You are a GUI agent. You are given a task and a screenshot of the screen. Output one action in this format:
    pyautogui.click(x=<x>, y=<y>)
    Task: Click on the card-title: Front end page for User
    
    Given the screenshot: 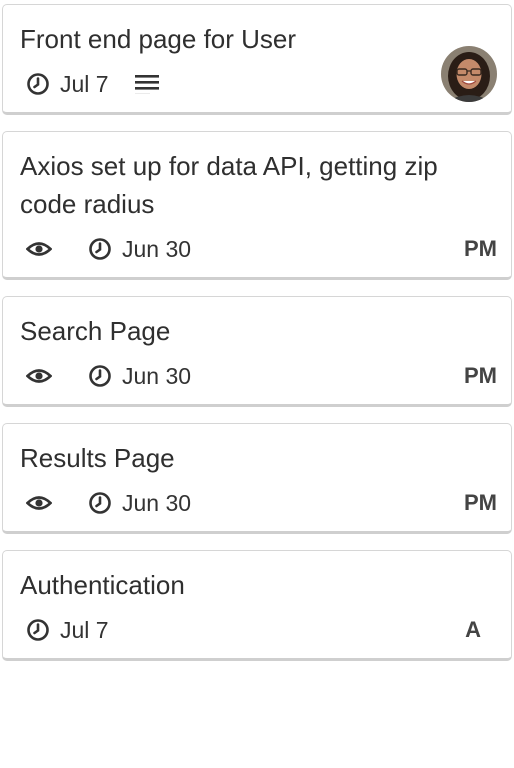 What is the action you would take?
    pyautogui.click(x=158, y=39)
    